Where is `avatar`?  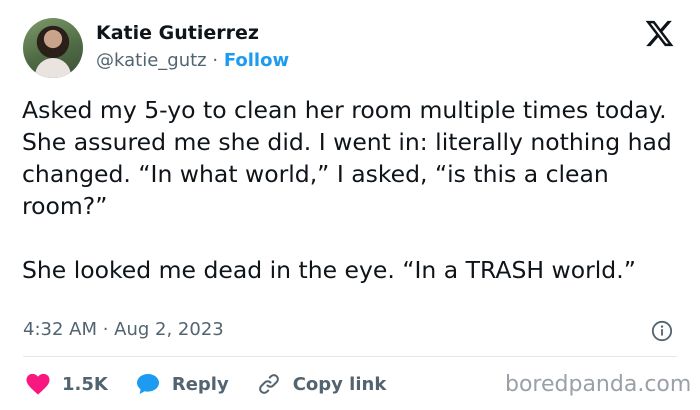 avatar is located at coordinates (53, 48).